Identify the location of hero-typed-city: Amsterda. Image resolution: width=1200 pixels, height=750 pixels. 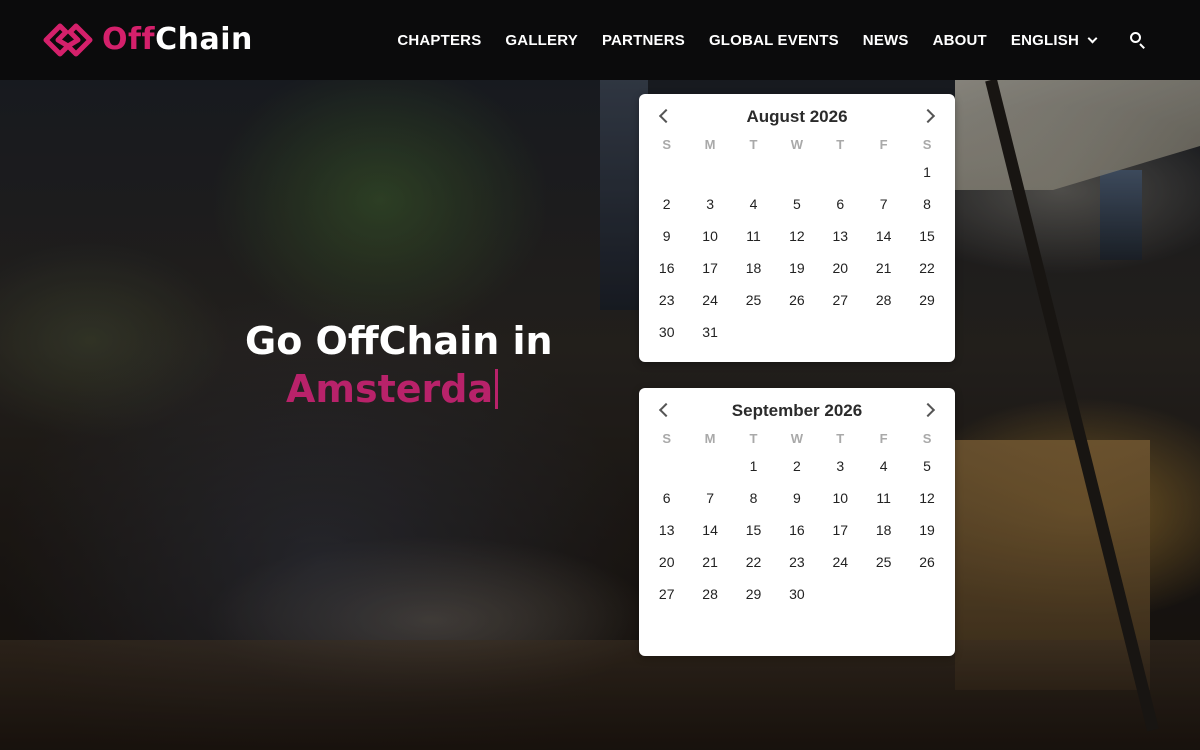
(392, 389).